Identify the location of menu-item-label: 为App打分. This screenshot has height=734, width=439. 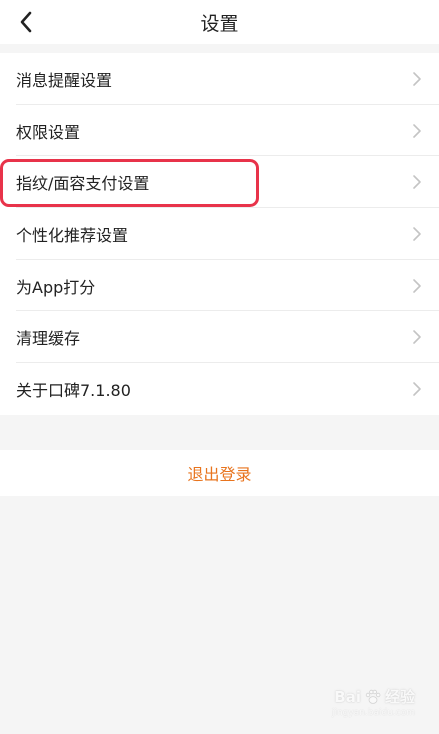
(56, 287).